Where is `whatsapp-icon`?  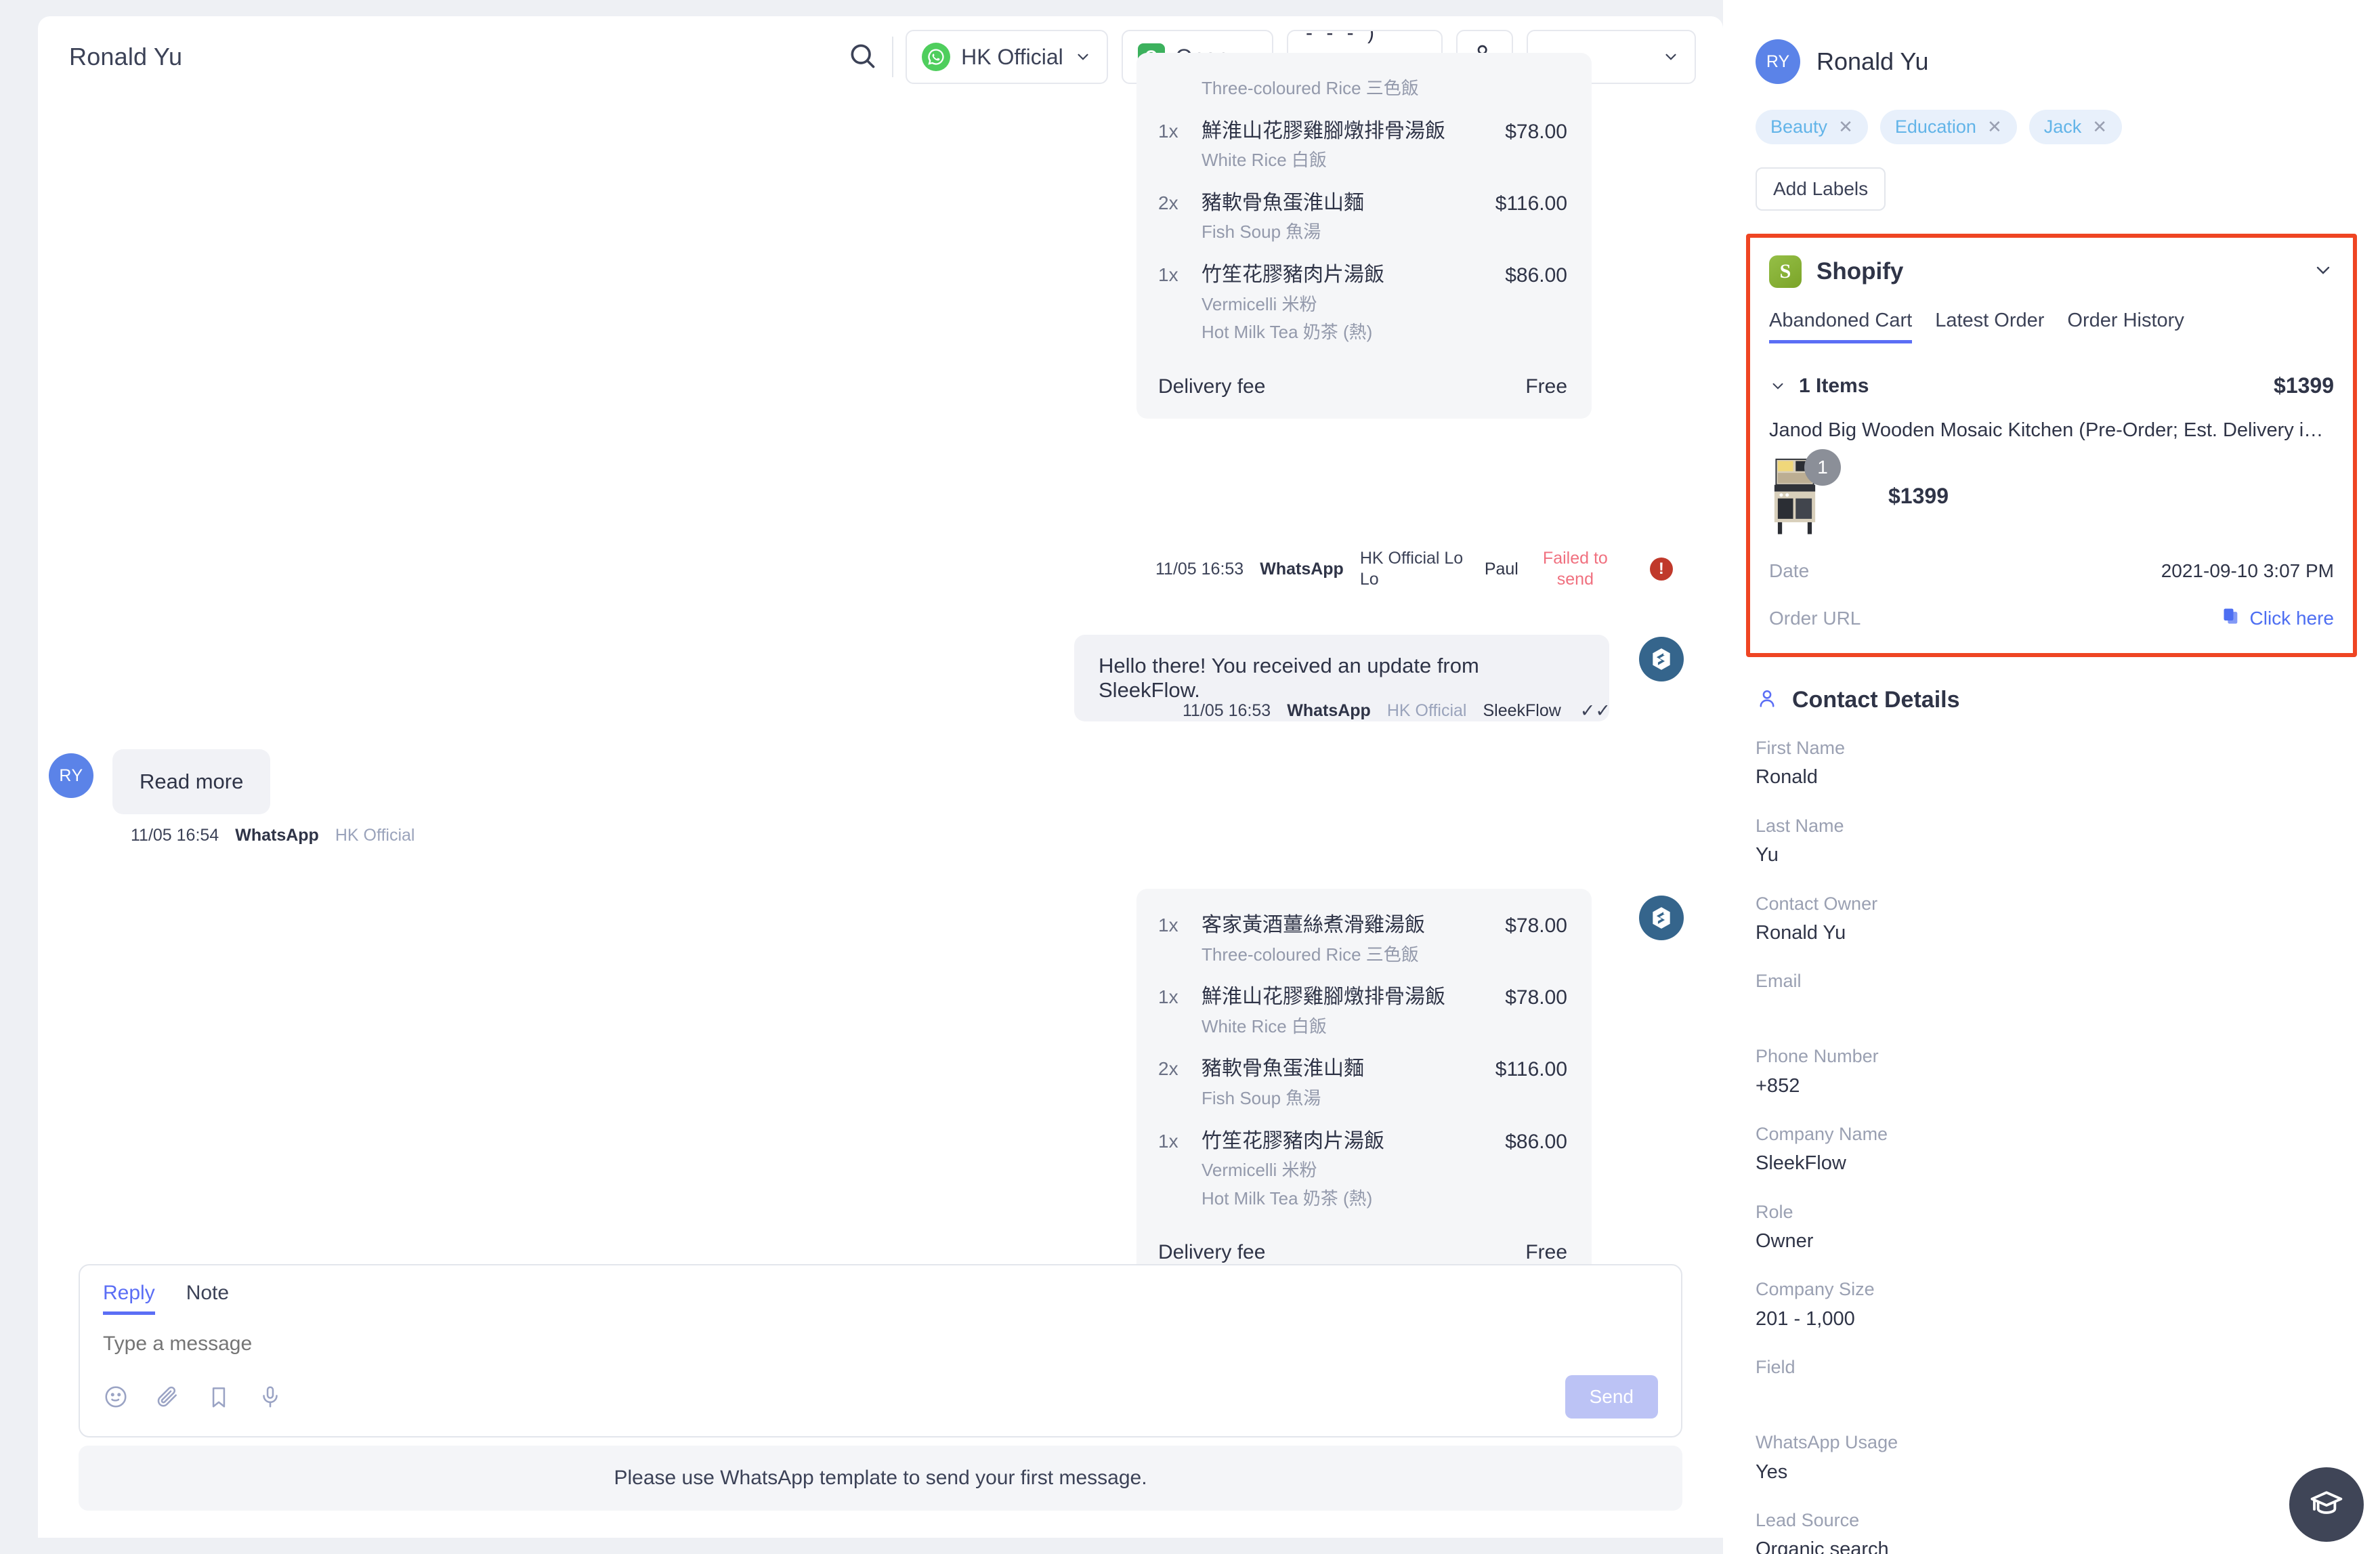
whatsapp-icon is located at coordinates (936, 57).